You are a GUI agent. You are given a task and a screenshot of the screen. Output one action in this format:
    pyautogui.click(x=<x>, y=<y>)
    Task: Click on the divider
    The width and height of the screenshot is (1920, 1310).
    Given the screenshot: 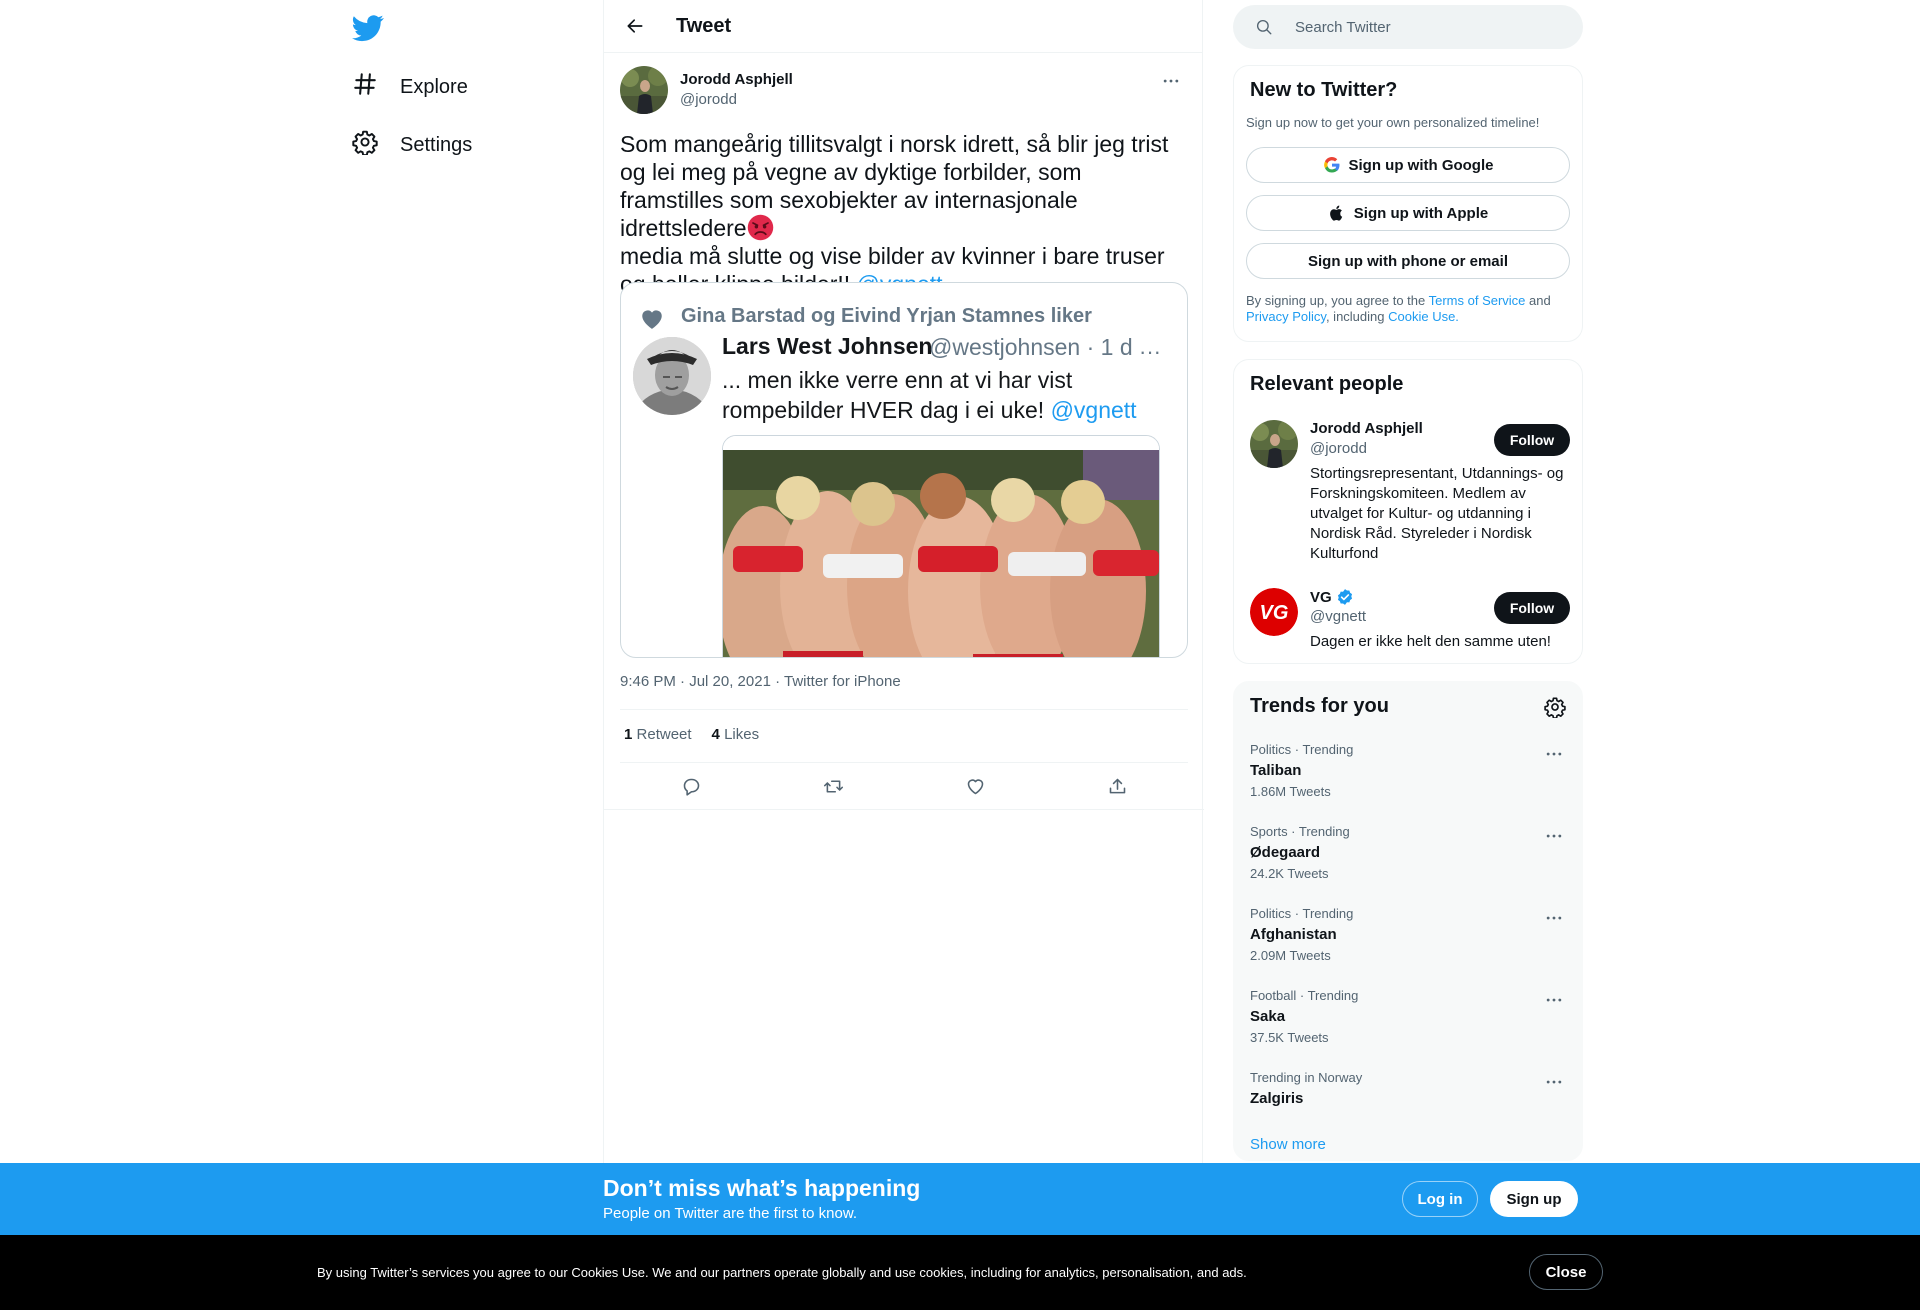 What is the action you would take?
    pyautogui.click(x=904, y=809)
    